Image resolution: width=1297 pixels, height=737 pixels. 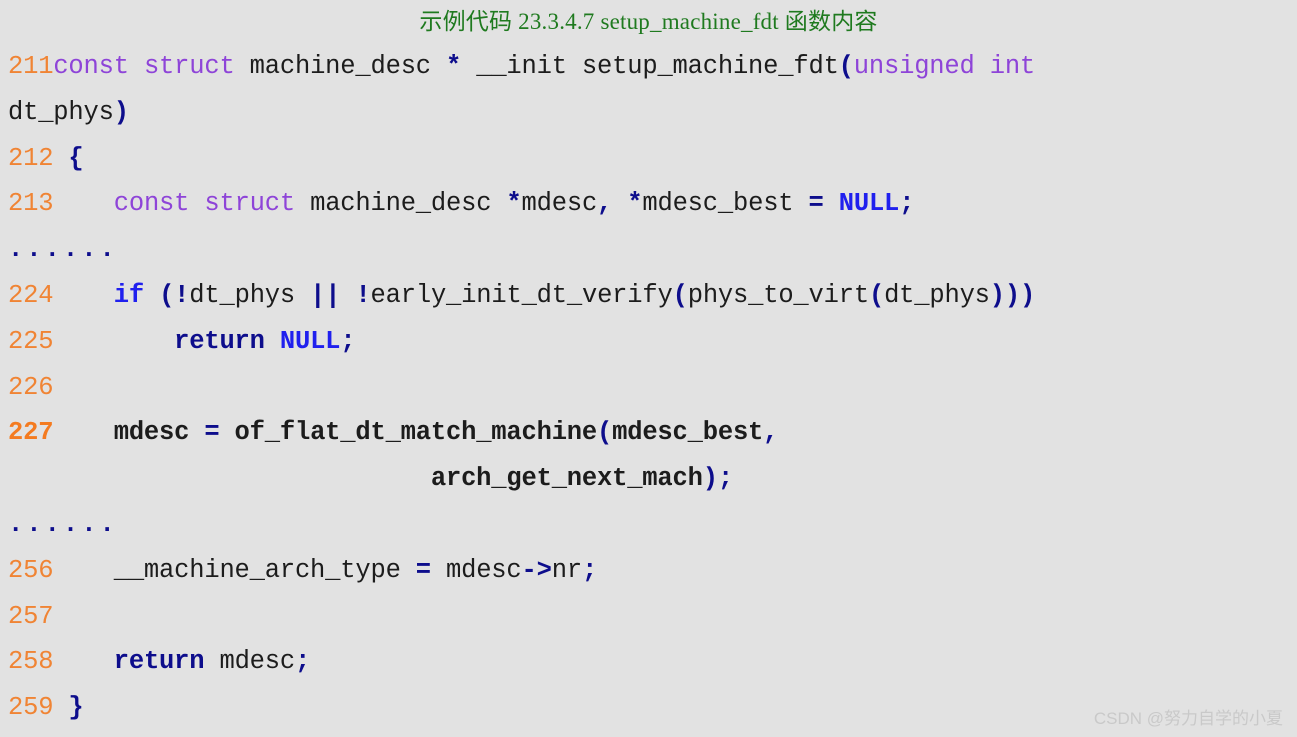 What do you see at coordinates (76, 708) in the screenshot?
I see `code-token: }` at bounding box center [76, 708].